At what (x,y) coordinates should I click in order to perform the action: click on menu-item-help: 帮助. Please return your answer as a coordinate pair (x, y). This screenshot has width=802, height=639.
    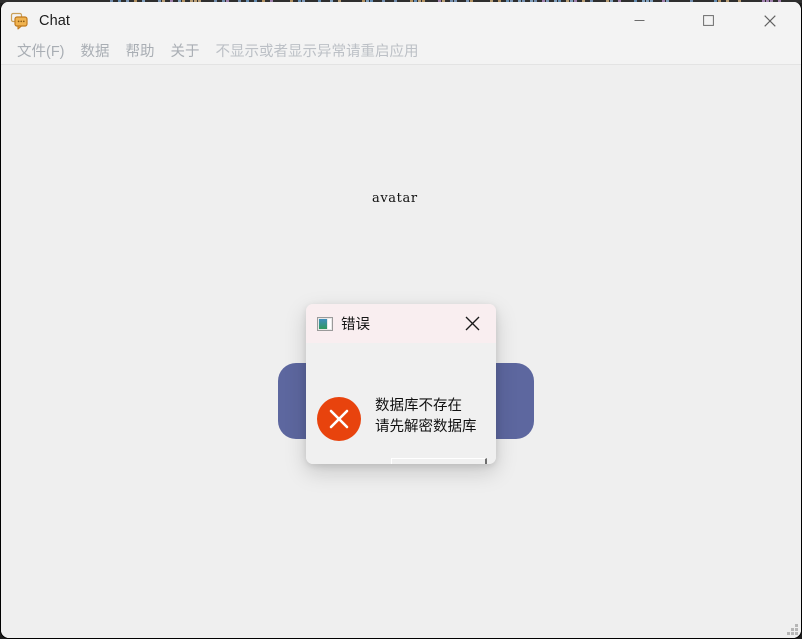
    Looking at the image, I should click on (140, 52).